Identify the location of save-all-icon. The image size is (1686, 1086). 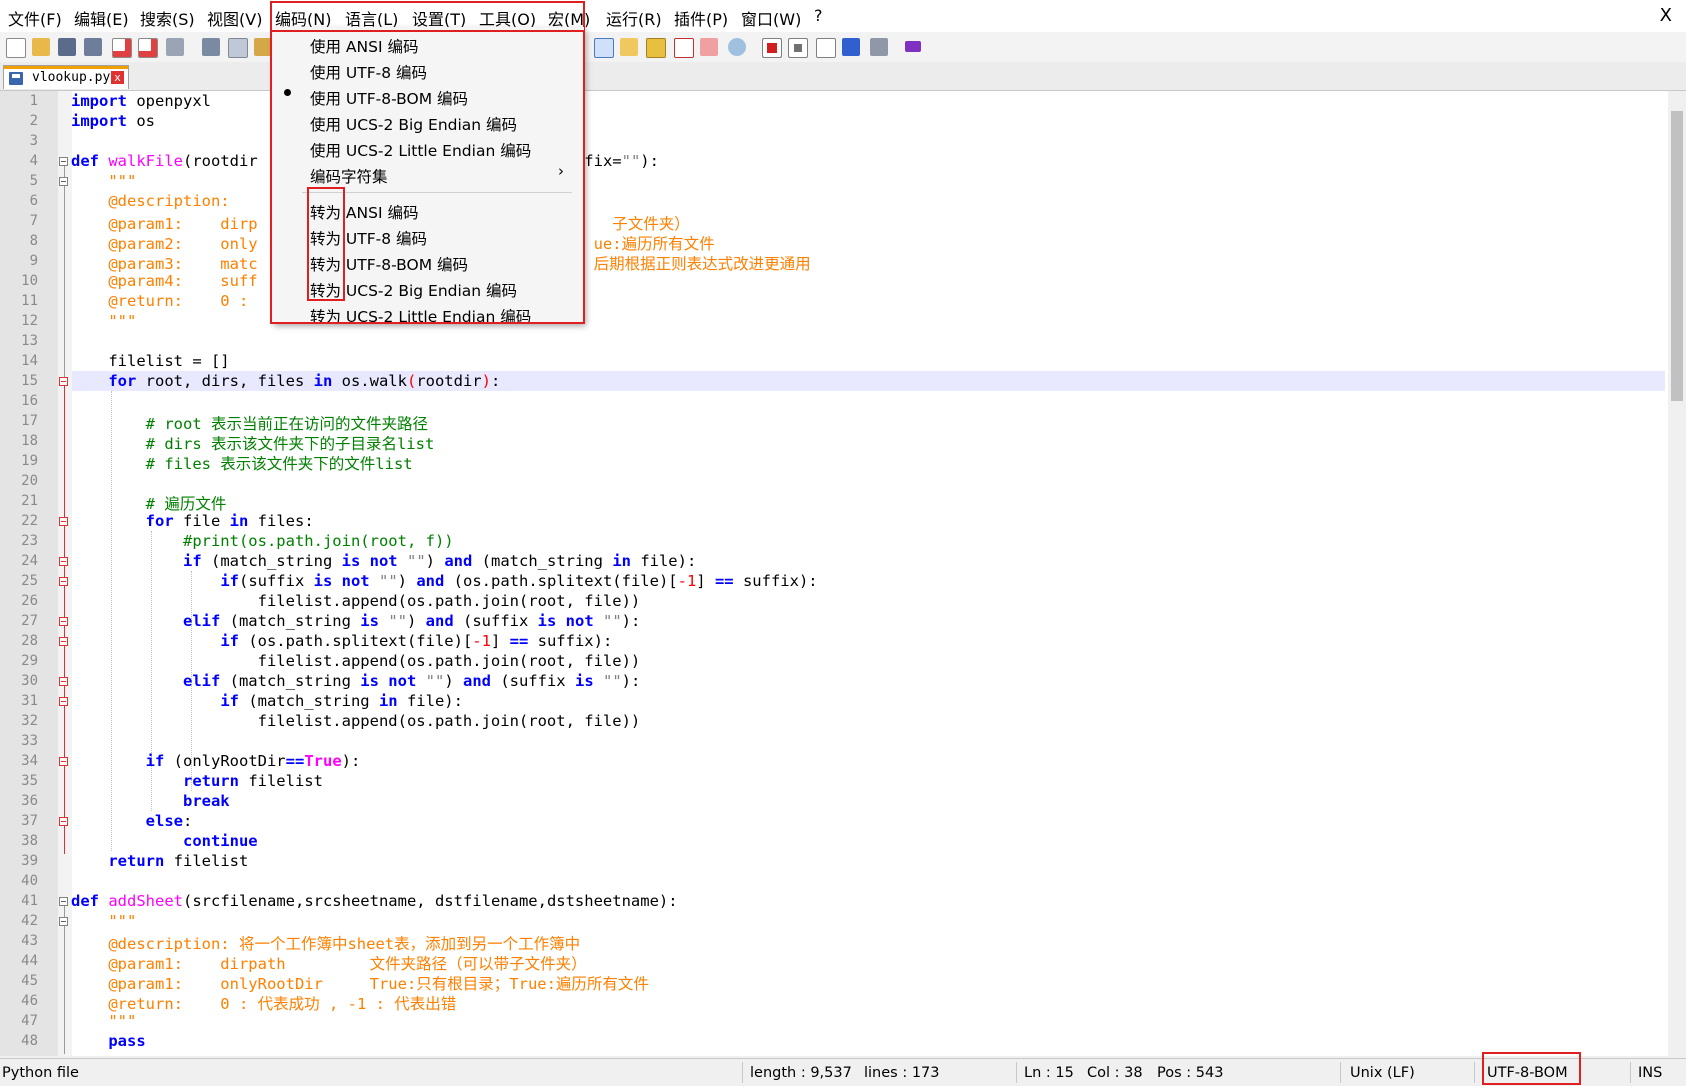
(93, 47).